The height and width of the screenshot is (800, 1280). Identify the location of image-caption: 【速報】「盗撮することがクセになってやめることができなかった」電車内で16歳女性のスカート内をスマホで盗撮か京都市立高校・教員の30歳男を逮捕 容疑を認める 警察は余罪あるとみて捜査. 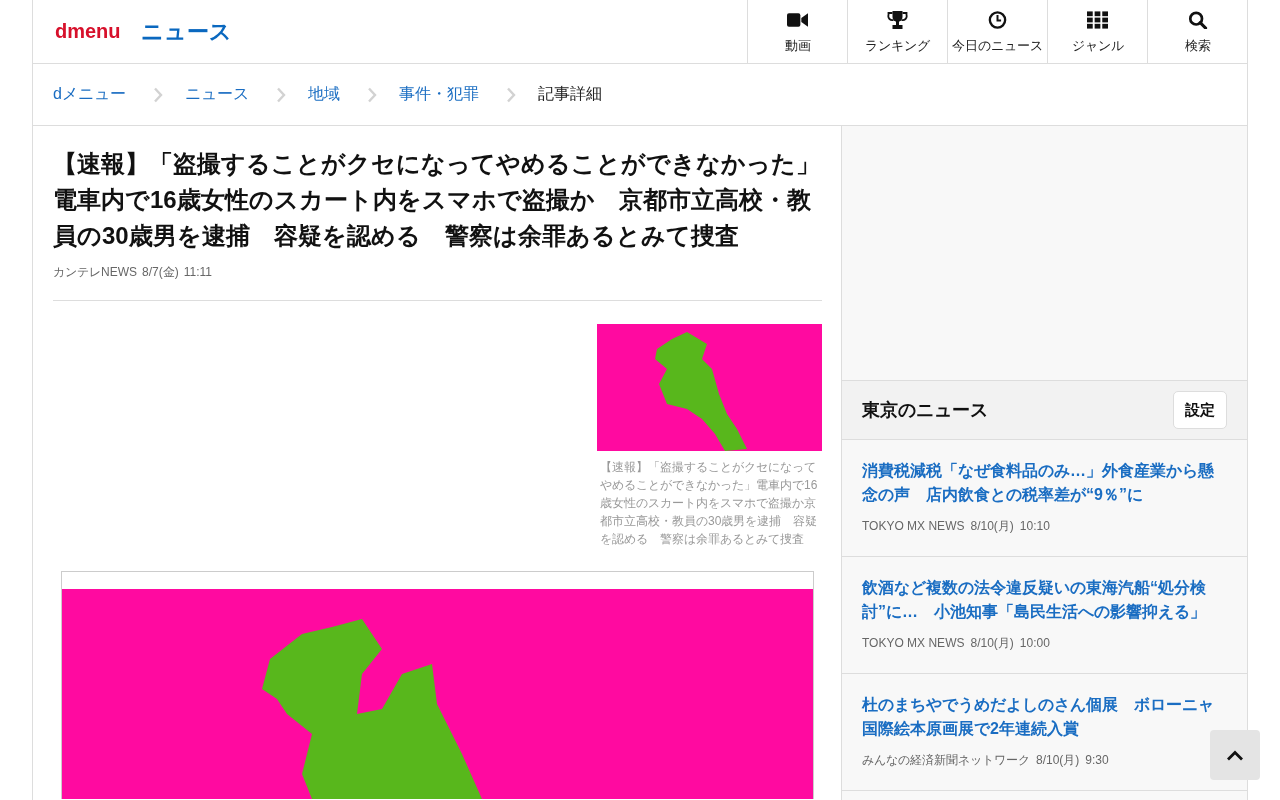
(709, 503).